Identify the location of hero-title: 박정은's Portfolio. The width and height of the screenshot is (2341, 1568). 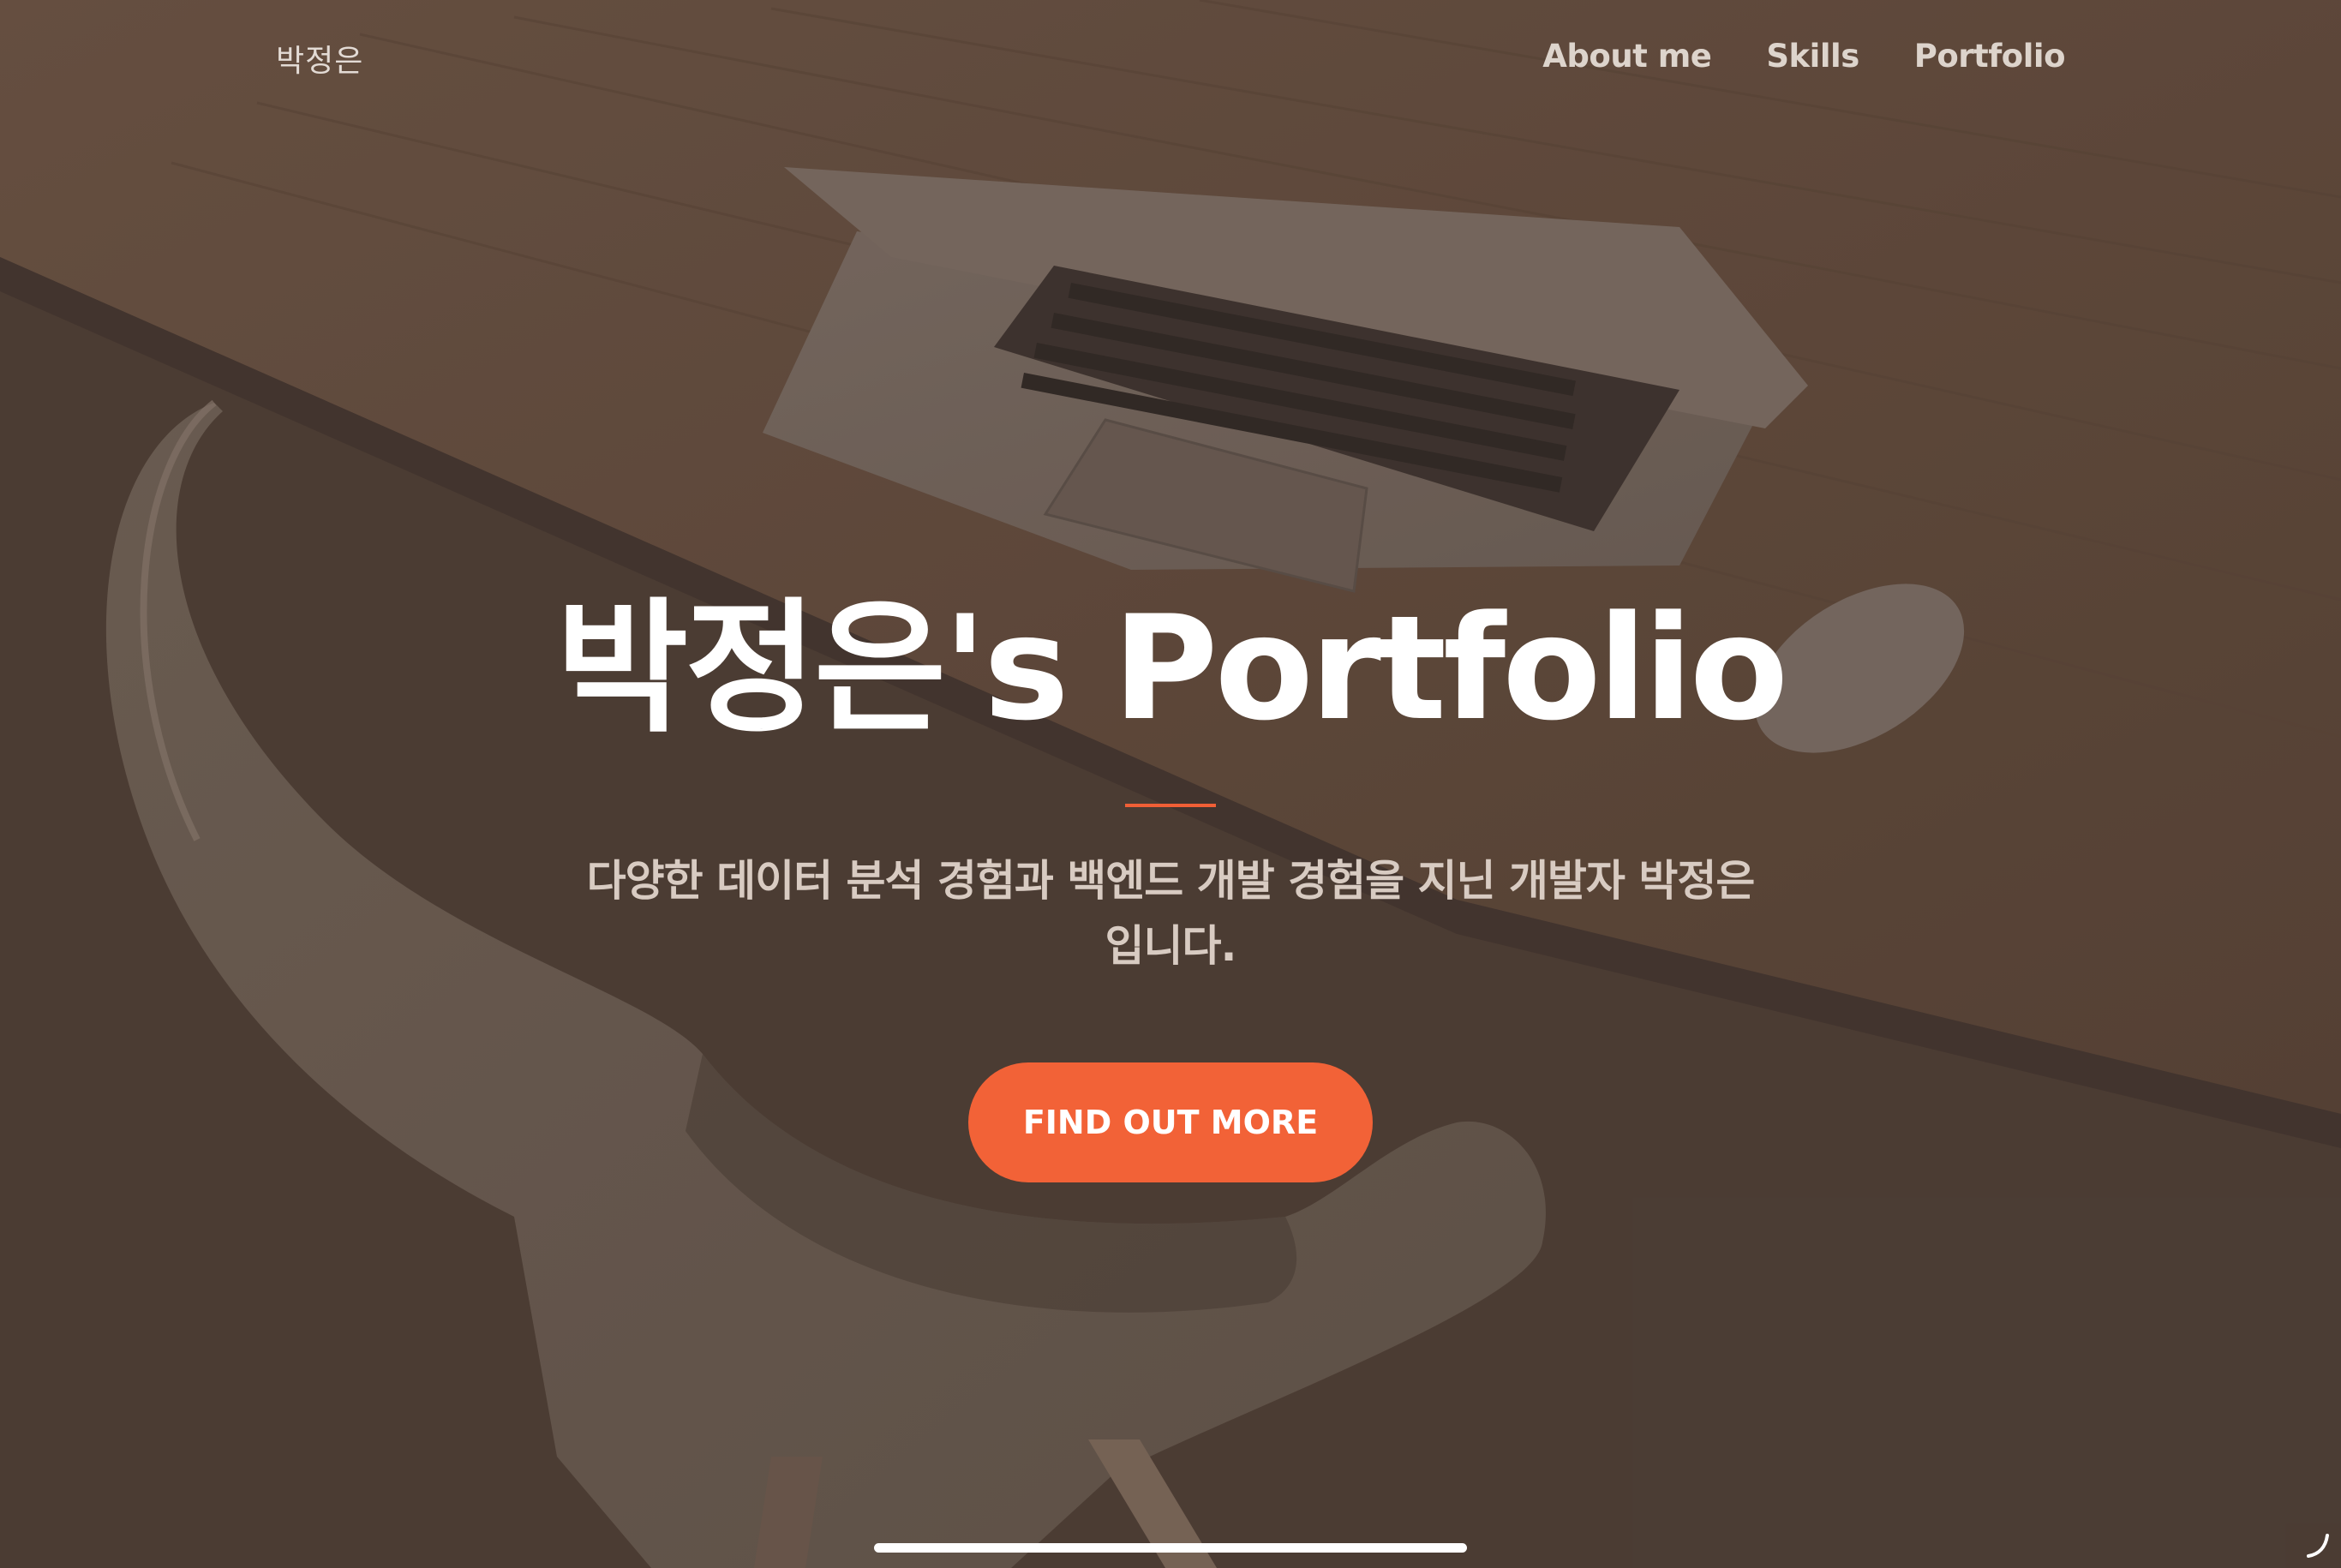
(1171, 668).